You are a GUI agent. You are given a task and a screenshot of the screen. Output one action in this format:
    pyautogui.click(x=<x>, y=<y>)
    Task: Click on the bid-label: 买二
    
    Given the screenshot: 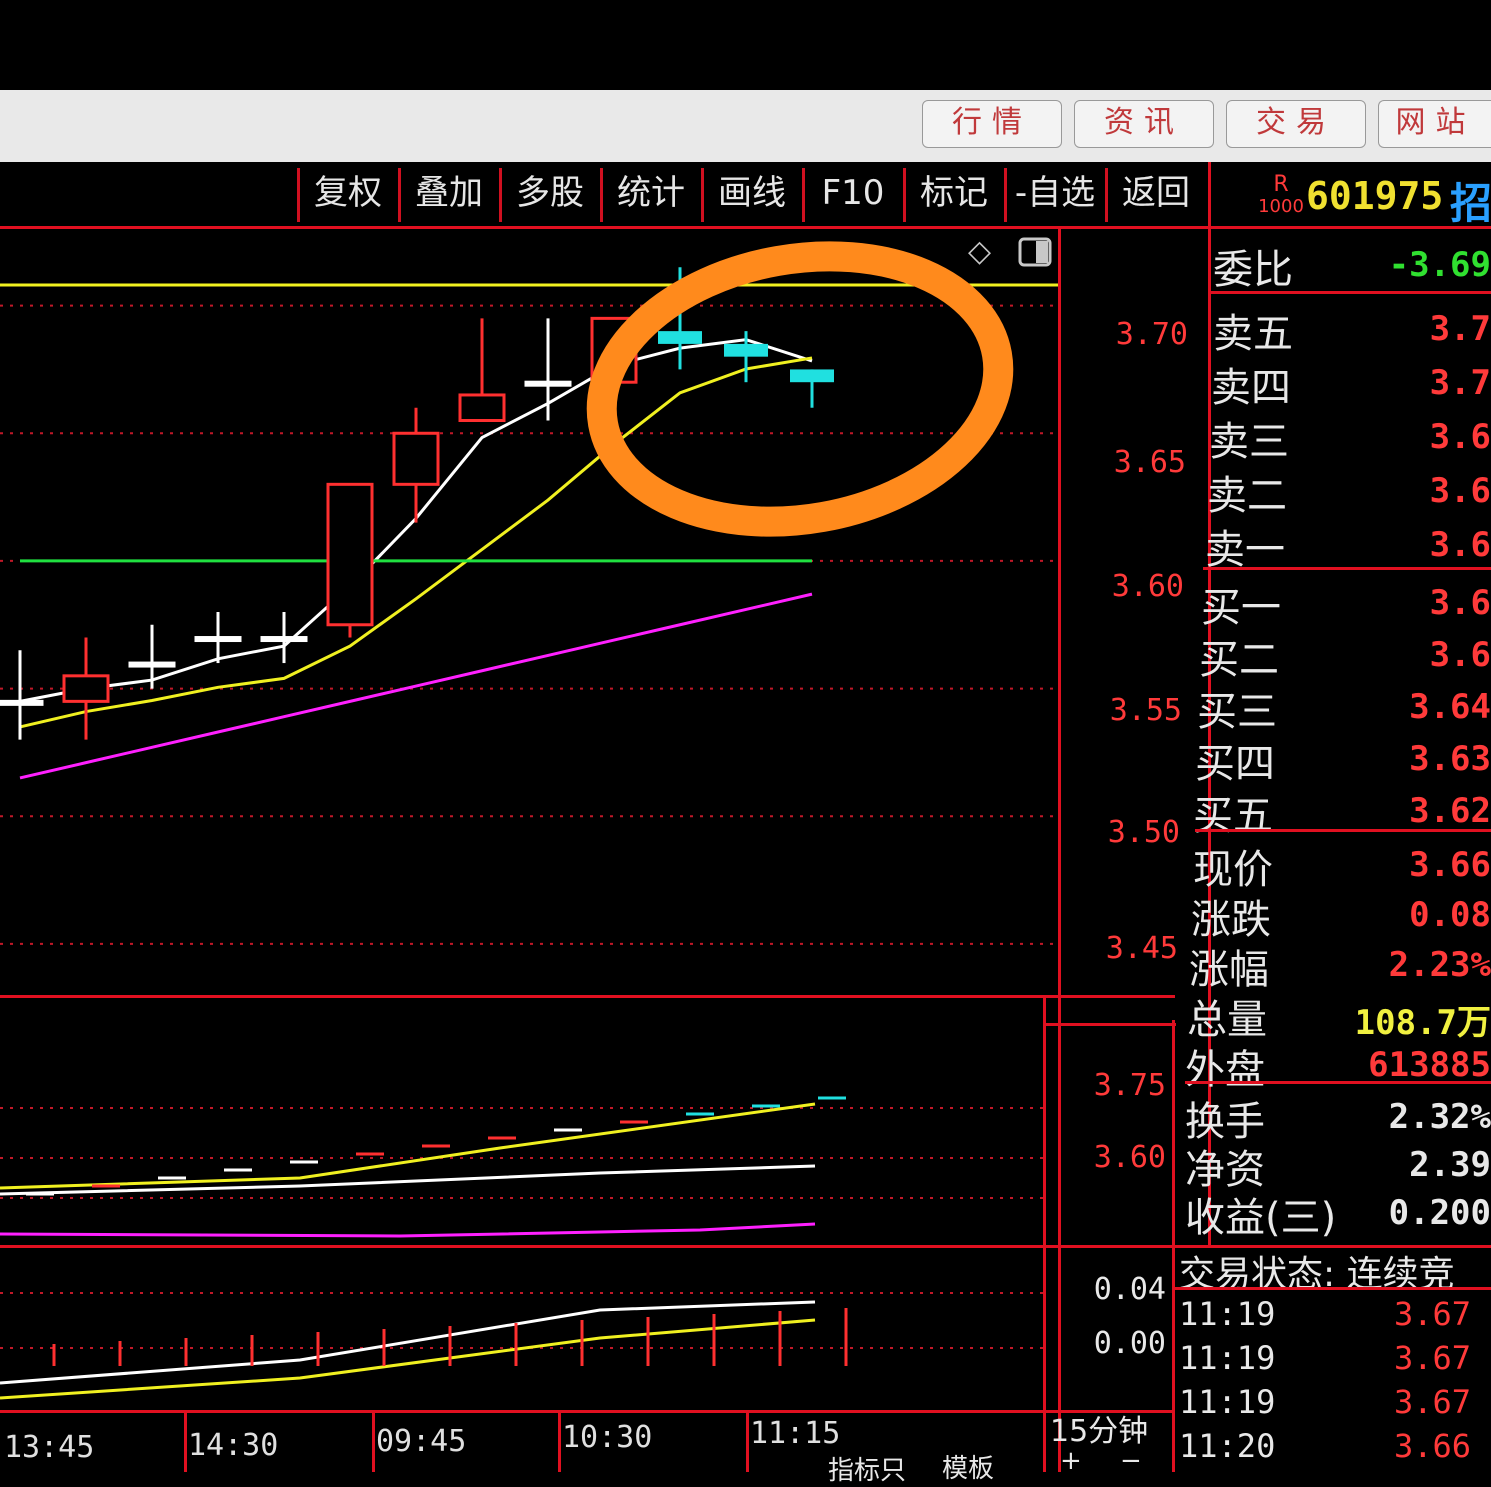 What is the action you would take?
    pyautogui.click(x=1239, y=660)
    